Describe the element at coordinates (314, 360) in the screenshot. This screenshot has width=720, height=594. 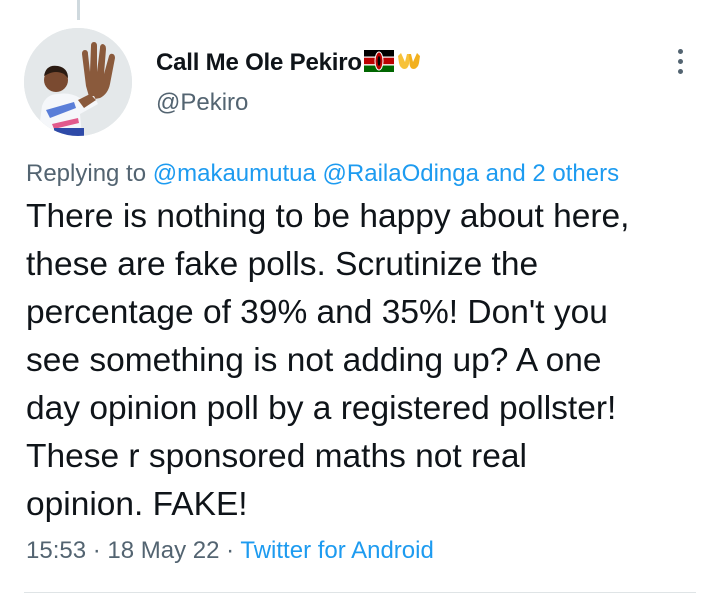
I see `tweet-text-line: see something is not adding up? A one` at that location.